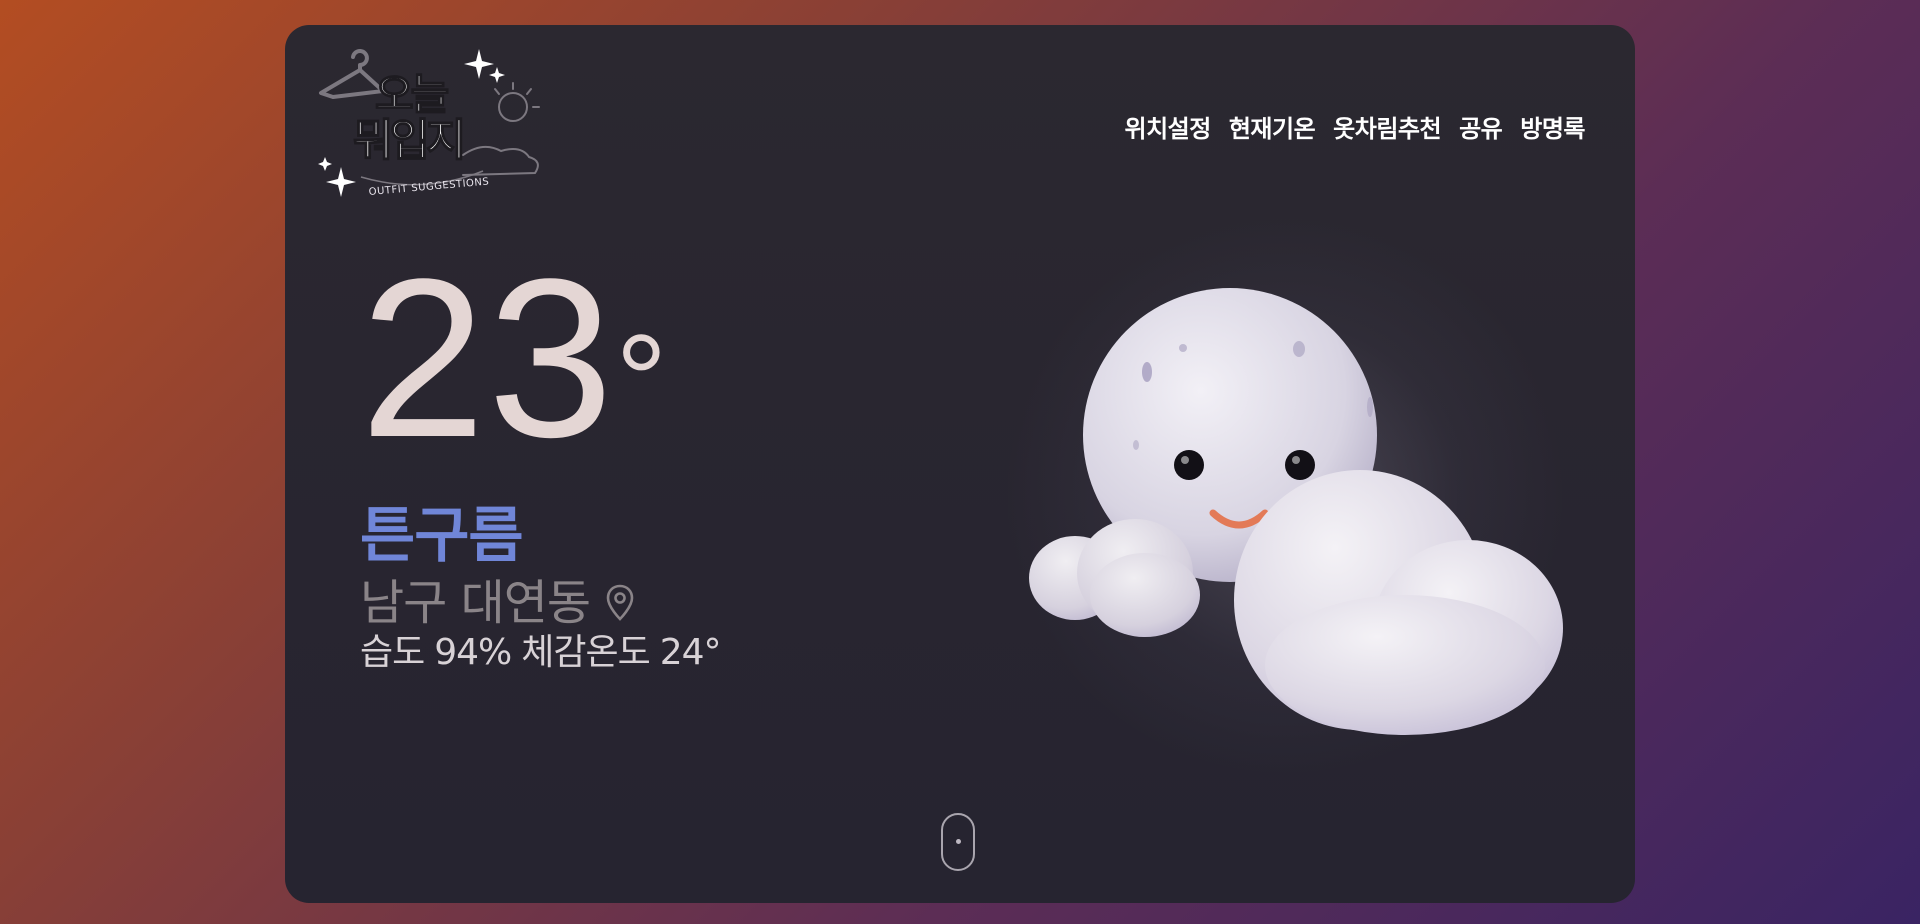 The image size is (1920, 924). I want to click on large-cloud, so click(1398, 602).